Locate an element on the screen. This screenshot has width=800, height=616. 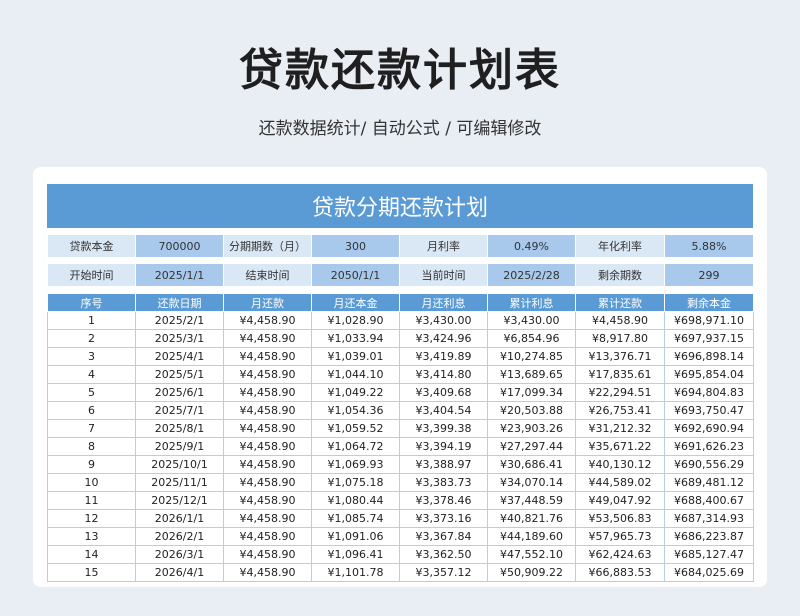
info-value: 5.88% is located at coordinates (709, 246).